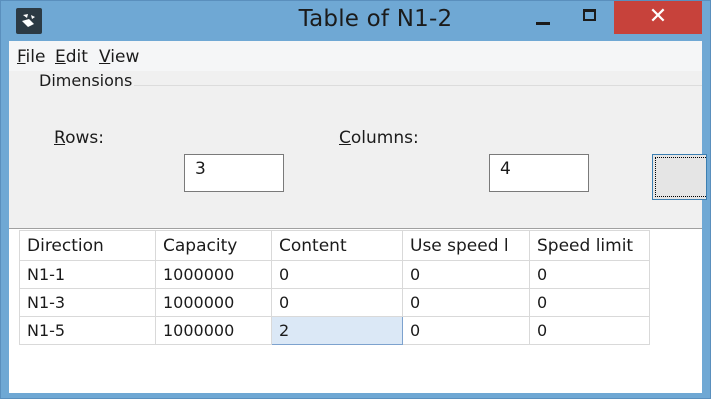  Describe the element at coordinates (391, 85) in the screenshot. I see `groupbox-border` at that location.